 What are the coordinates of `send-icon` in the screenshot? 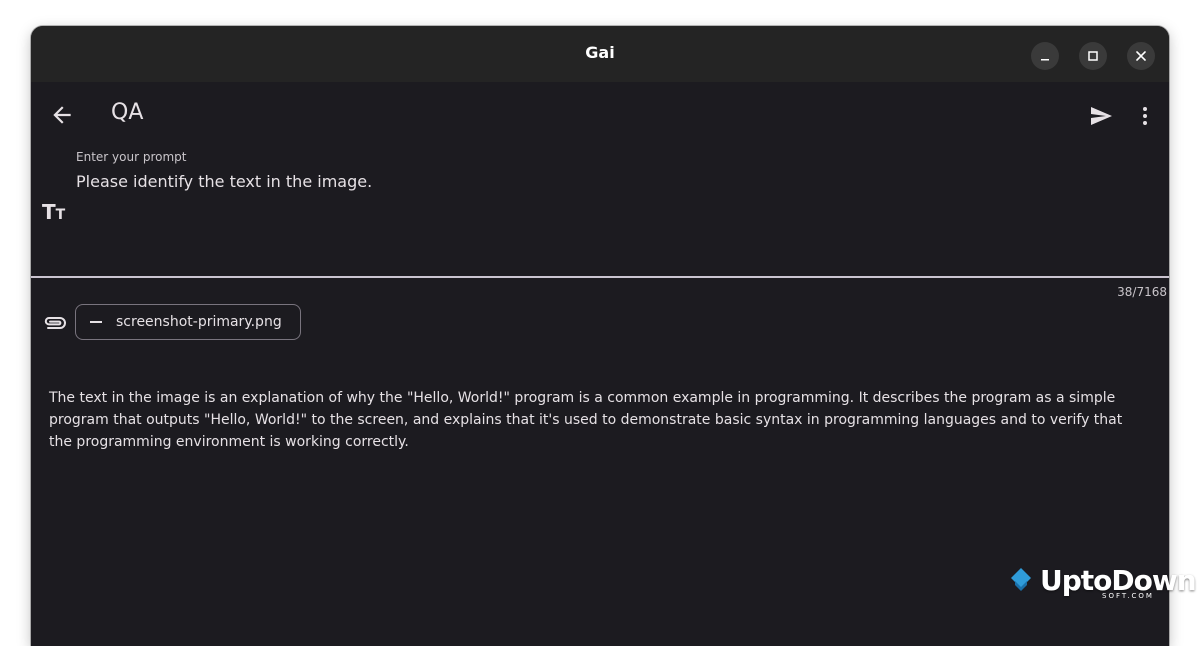 It's located at (1101, 116).